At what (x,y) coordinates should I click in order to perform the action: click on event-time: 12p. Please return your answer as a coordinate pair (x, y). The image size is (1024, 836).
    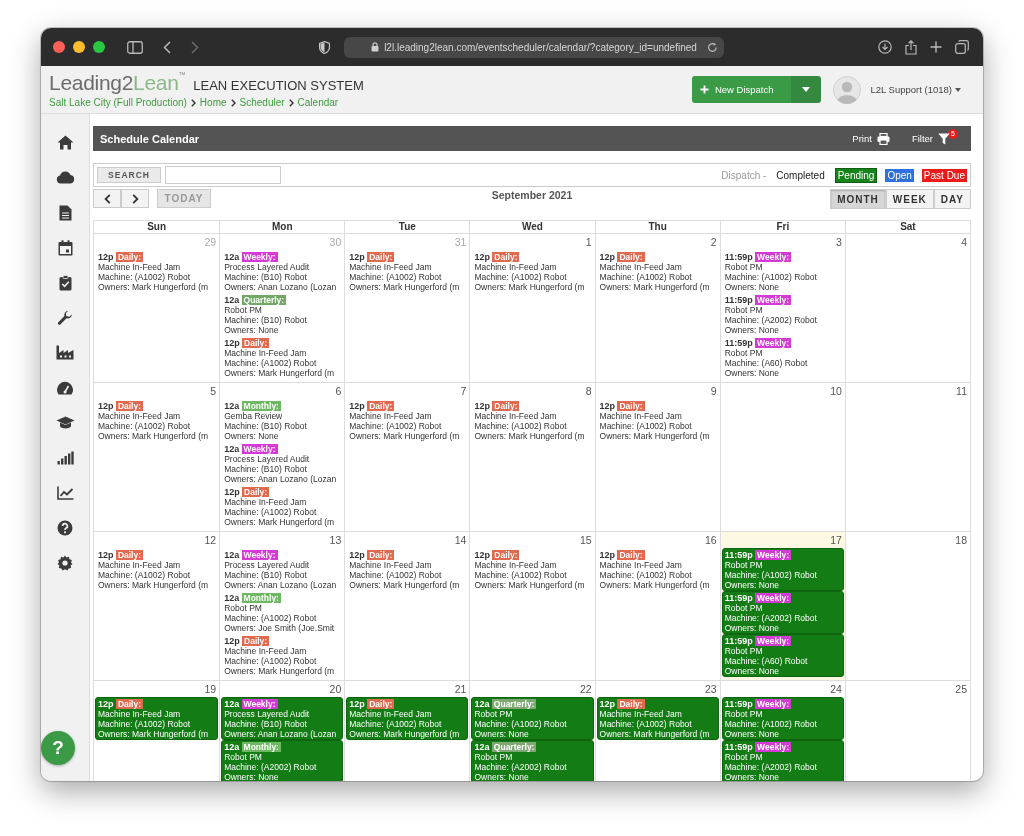
    Looking at the image, I should click on (607, 257).